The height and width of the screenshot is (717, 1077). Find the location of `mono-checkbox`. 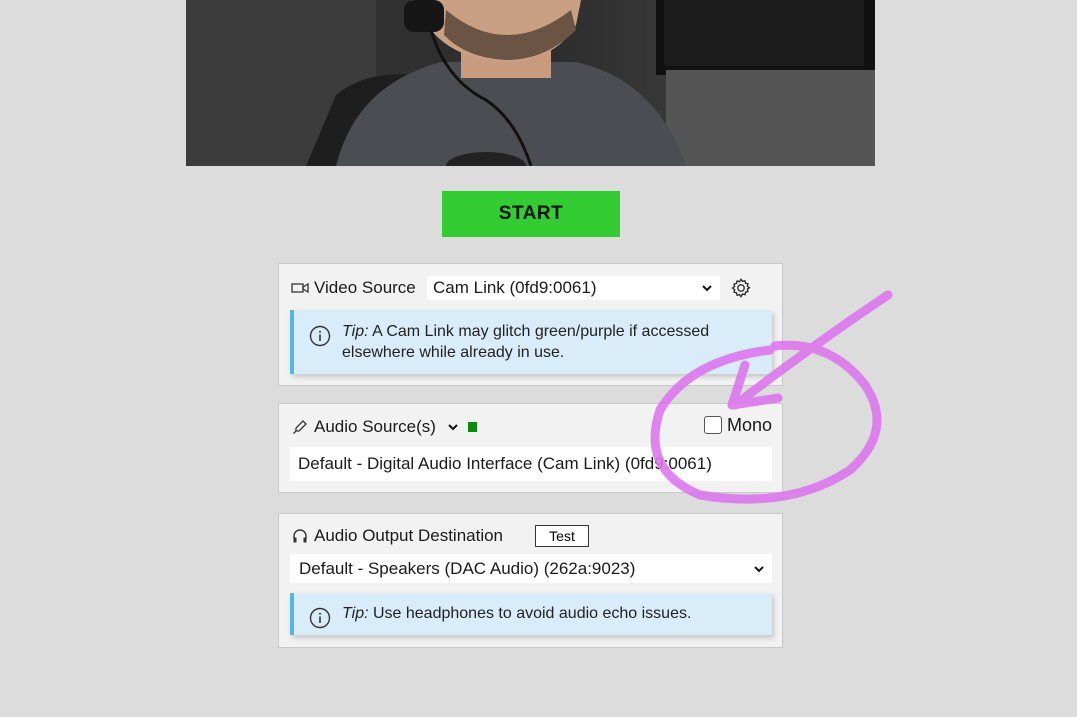

mono-checkbox is located at coordinates (713, 425).